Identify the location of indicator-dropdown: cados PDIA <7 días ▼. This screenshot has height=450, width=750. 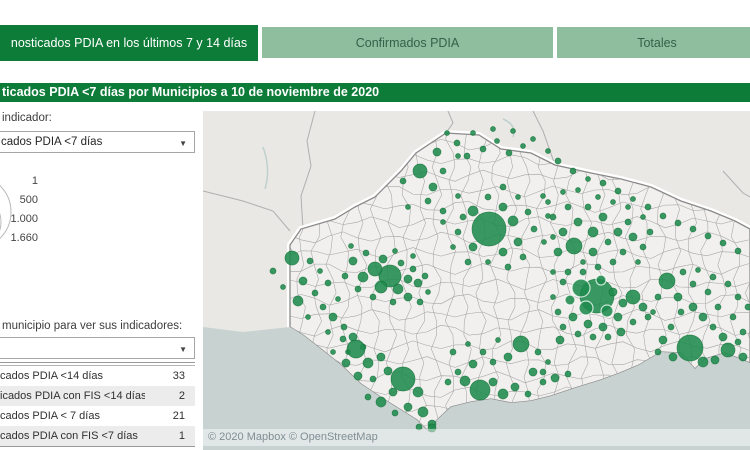
(97, 142).